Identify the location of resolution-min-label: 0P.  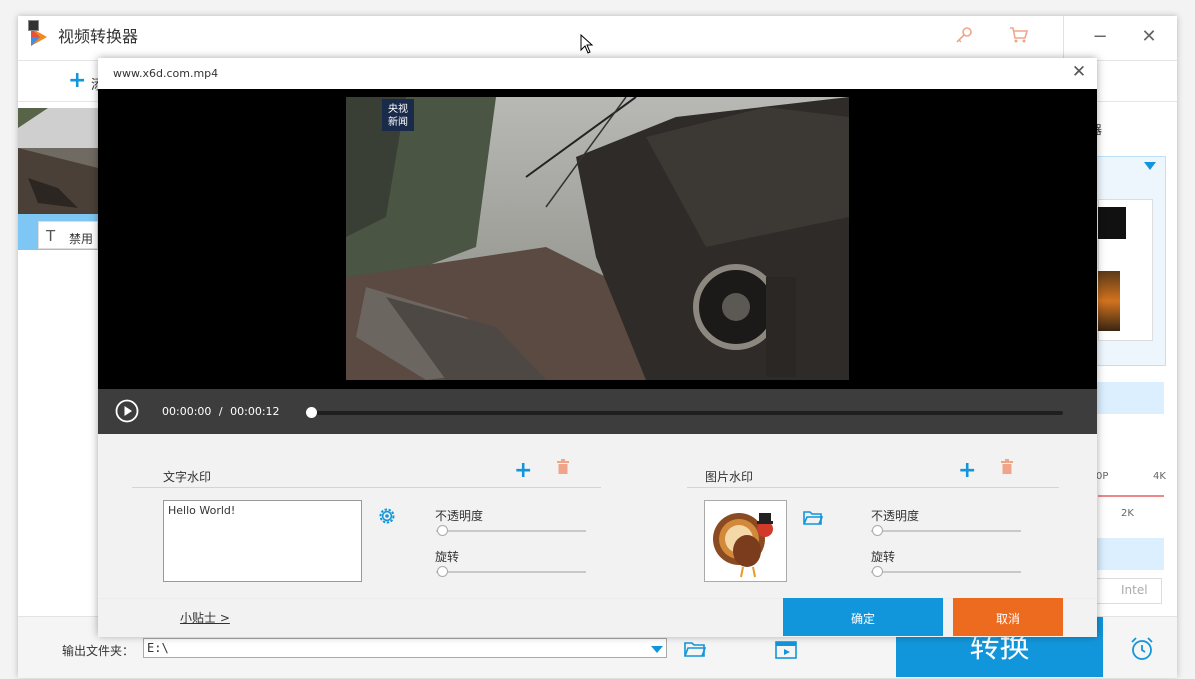
(1102, 476).